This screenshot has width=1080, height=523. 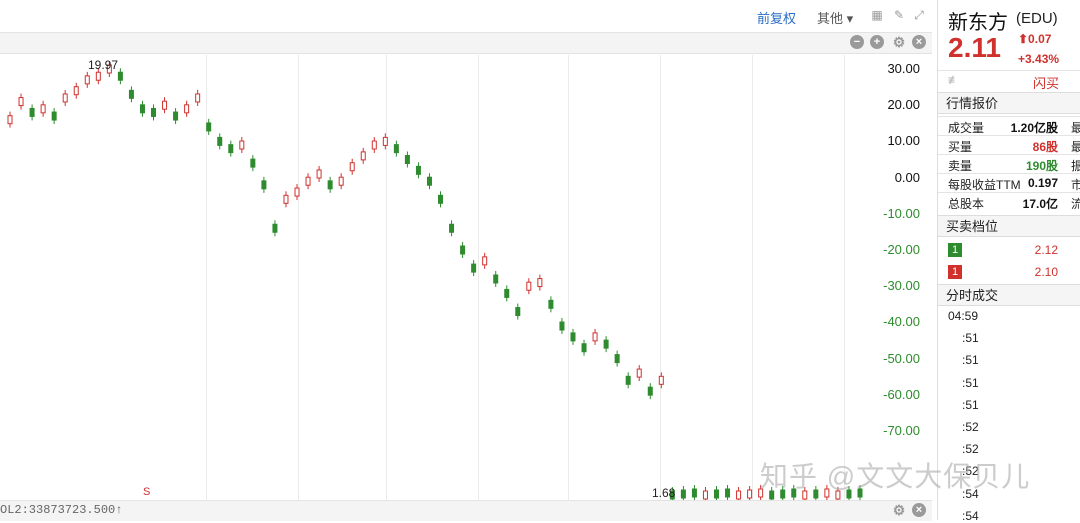 I want to click on quote-row: 每股收益TTM 0.197 市, so click(x=1009, y=183).